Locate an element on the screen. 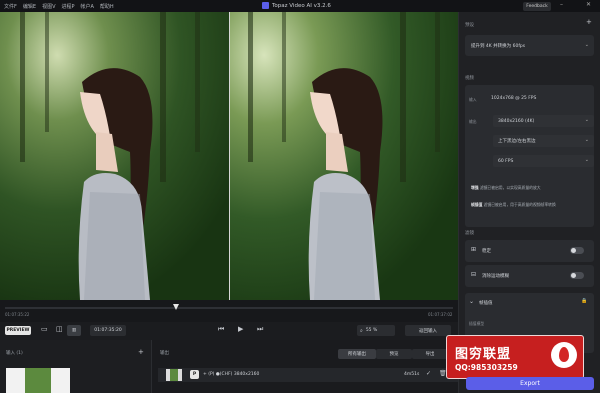 This screenshot has width=600, height=393. enhance-note: 增强 滤镜已被启用，以实现高质量的放大 is located at coordinates (506, 188).